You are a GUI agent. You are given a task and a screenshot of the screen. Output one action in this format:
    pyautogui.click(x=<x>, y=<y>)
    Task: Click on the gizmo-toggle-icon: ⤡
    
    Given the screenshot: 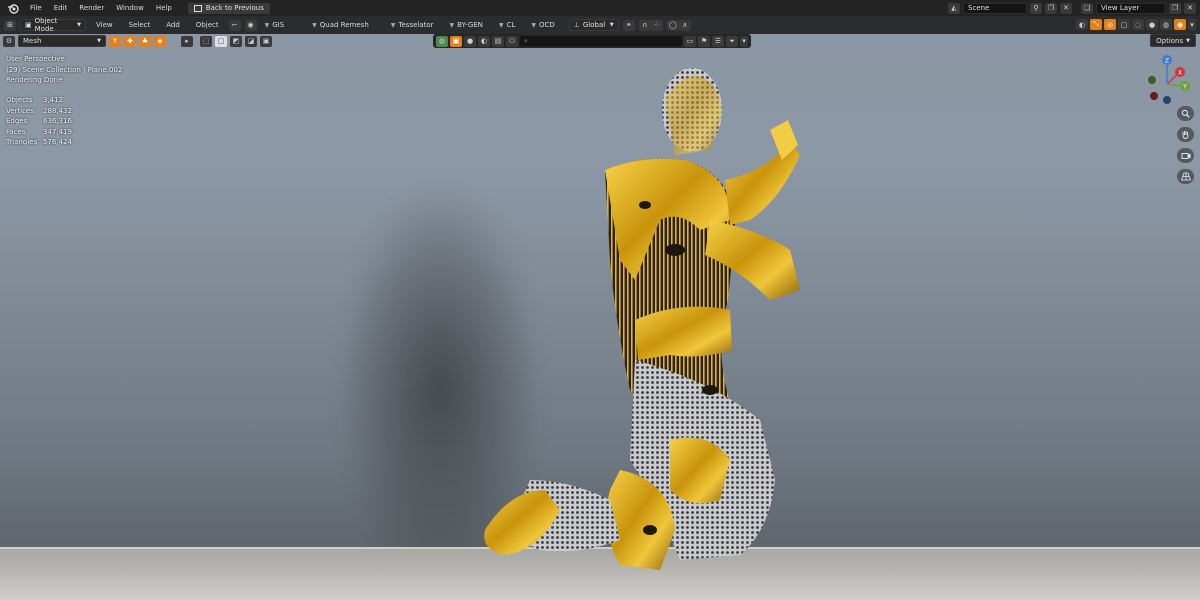 What is the action you would take?
    pyautogui.click(x=1096, y=24)
    